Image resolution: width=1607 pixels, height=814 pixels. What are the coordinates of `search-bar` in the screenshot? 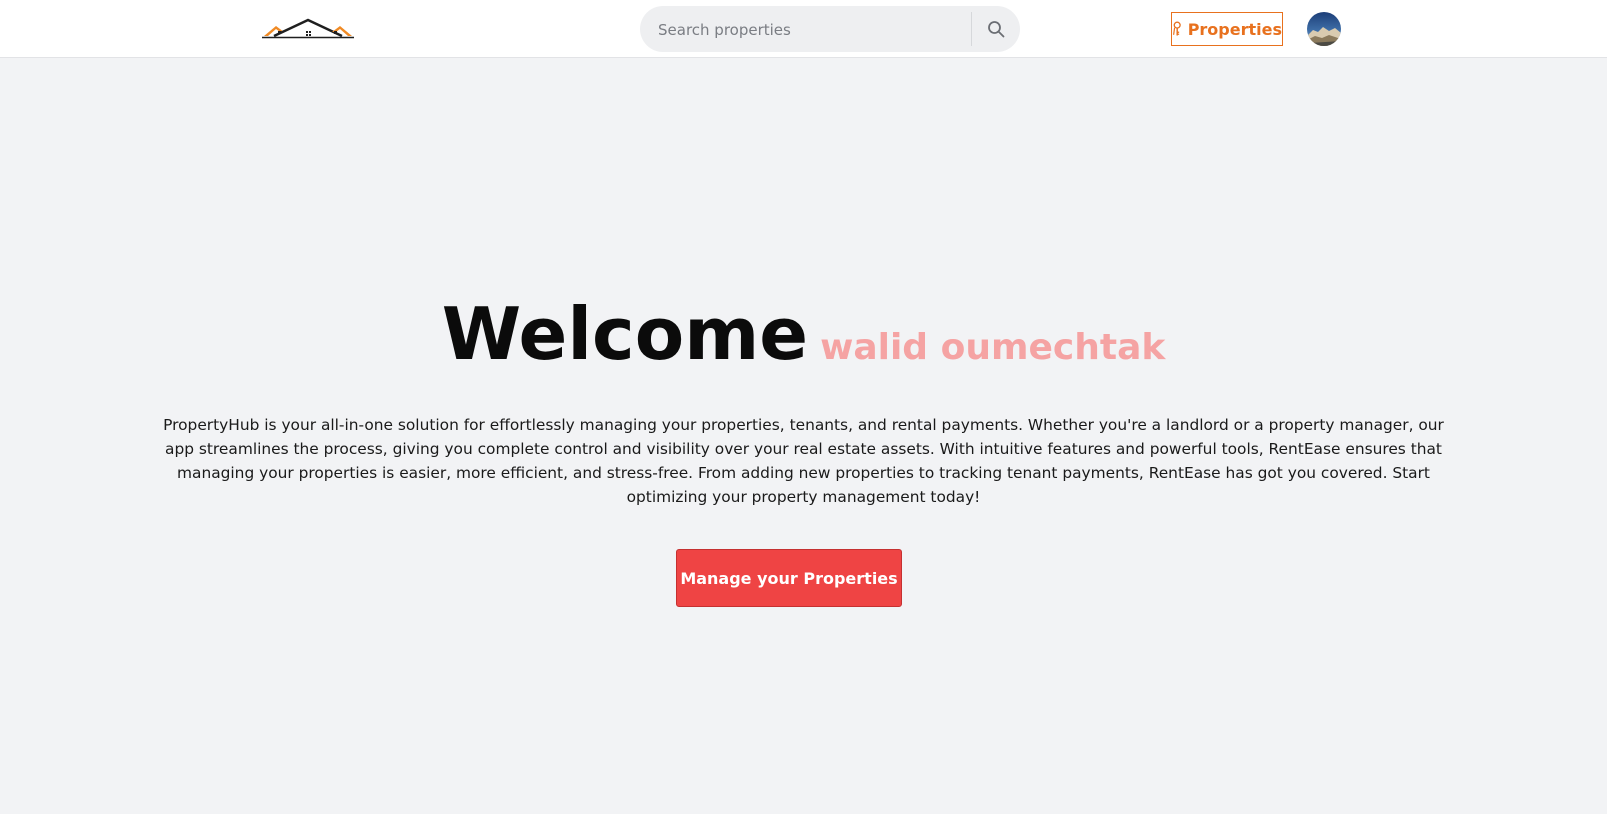 It's located at (830, 30).